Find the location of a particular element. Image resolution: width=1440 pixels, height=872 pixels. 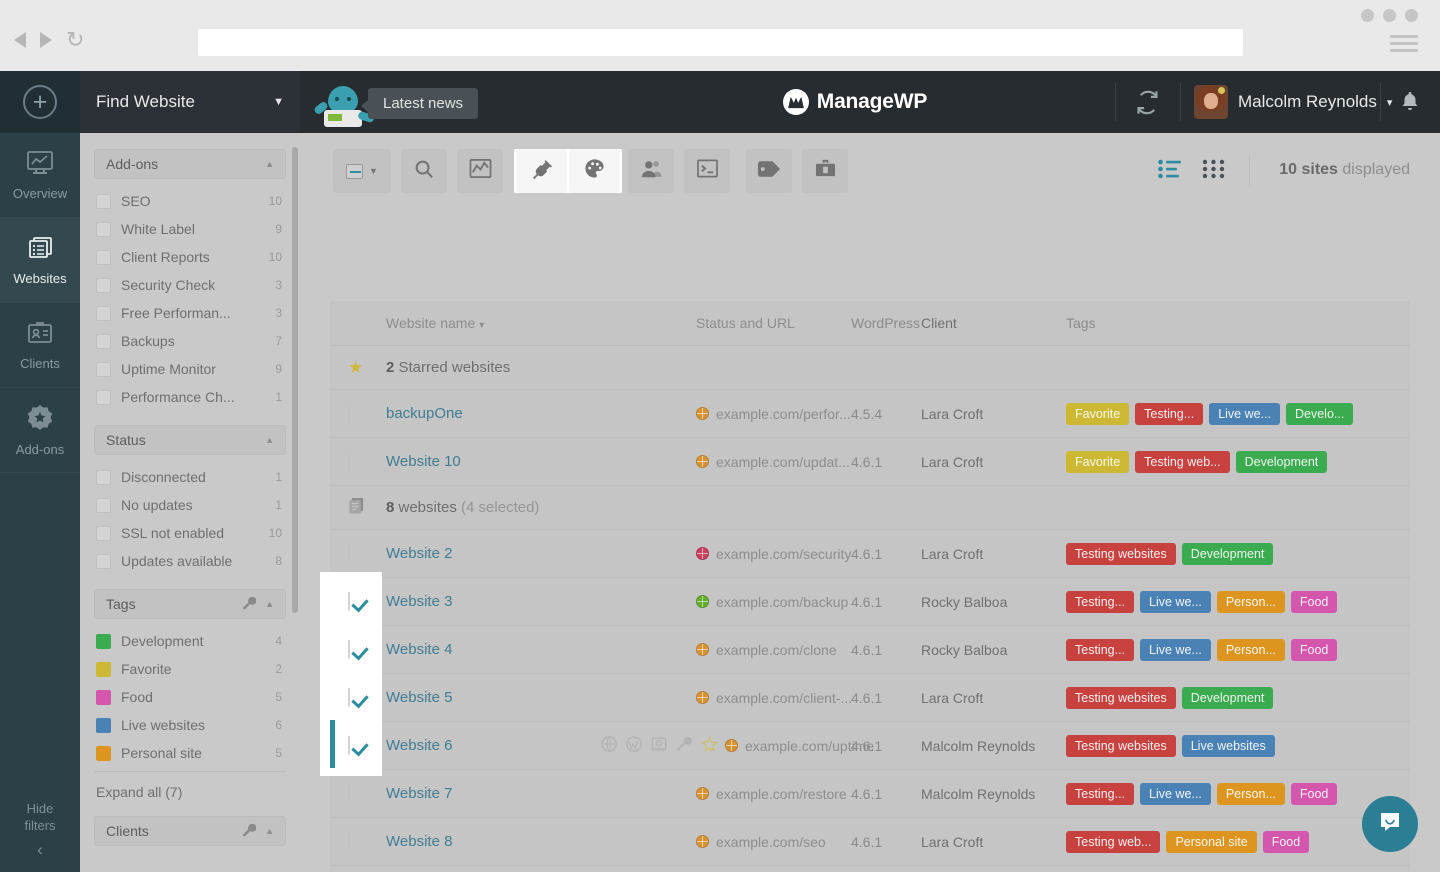

filter-scrollbar is located at coordinates (295, 380).